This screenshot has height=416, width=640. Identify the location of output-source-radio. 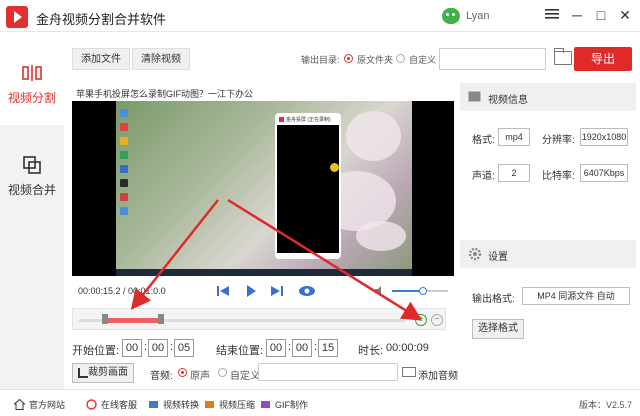
(348, 58).